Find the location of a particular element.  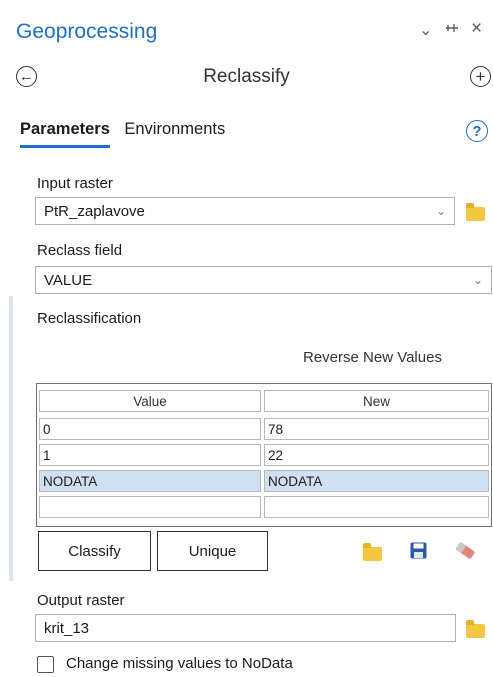

reclass-field-label: Reclass field is located at coordinates (80, 250).